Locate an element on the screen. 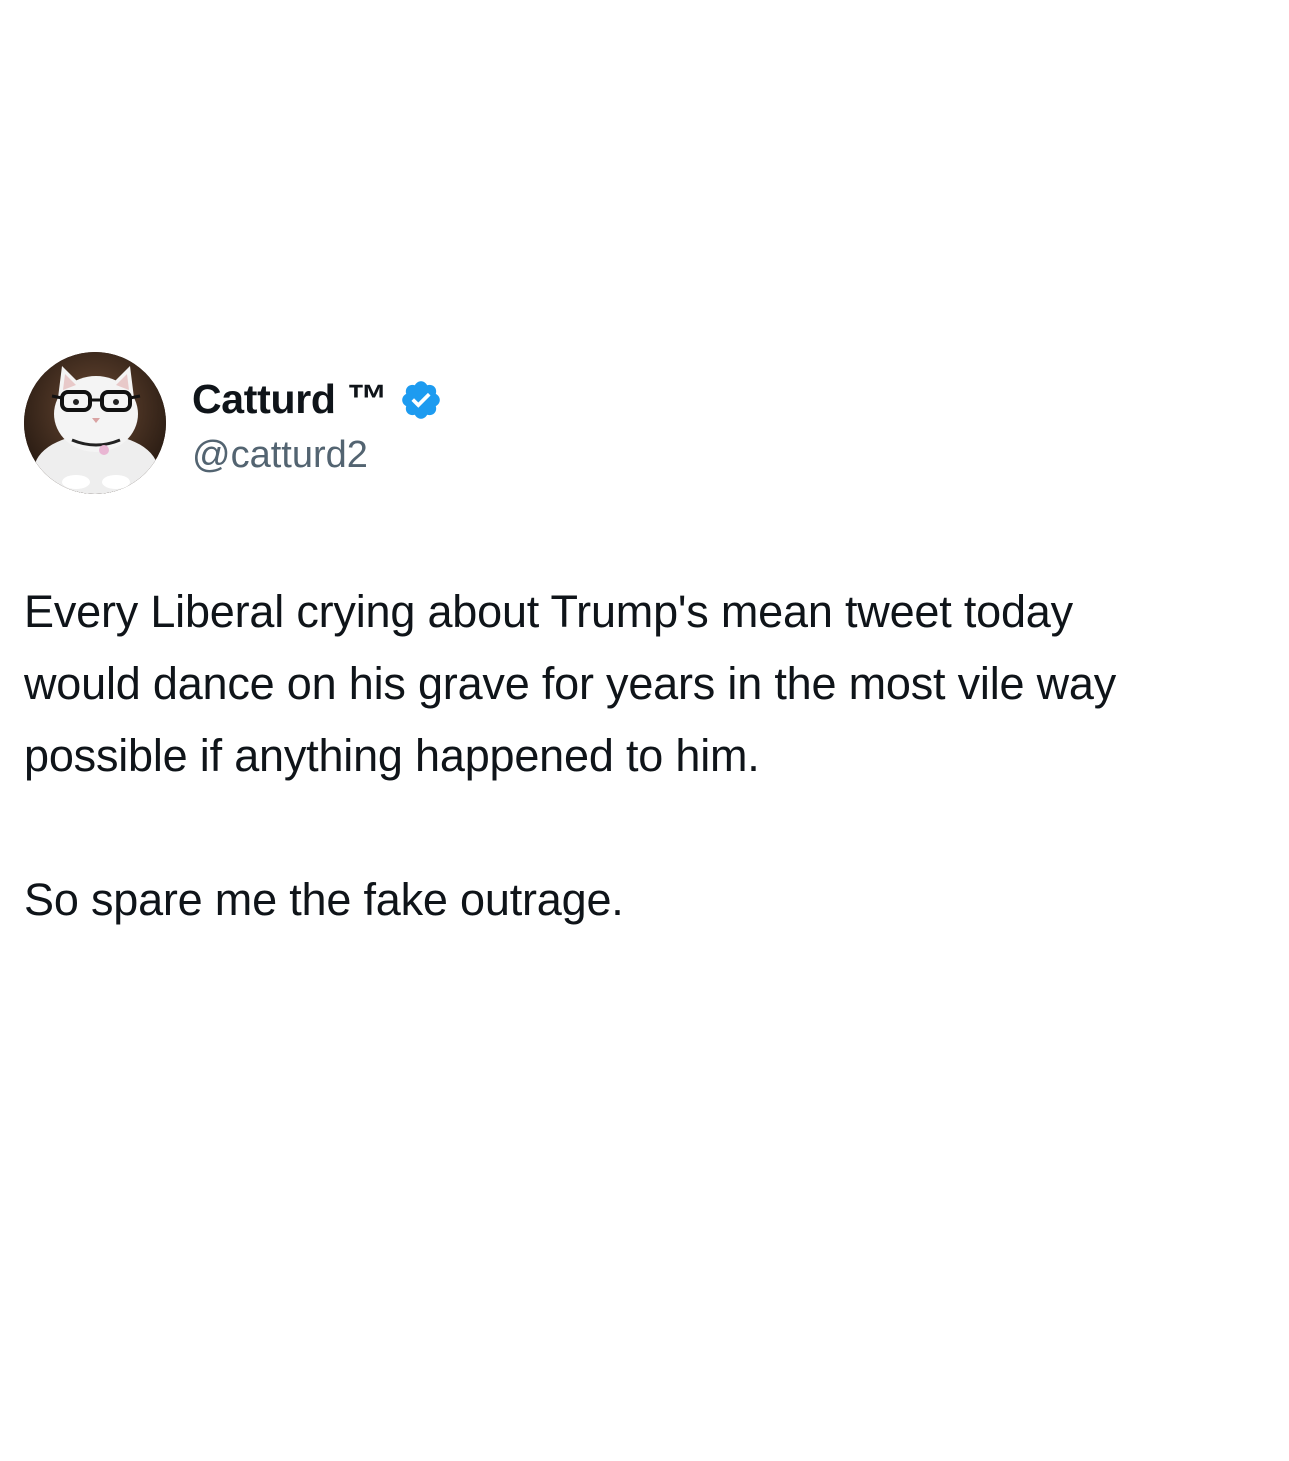 The height and width of the screenshot is (1461, 1289). tweet-paragraph-2: So spare me the fake outrage. is located at coordinates (324, 899).